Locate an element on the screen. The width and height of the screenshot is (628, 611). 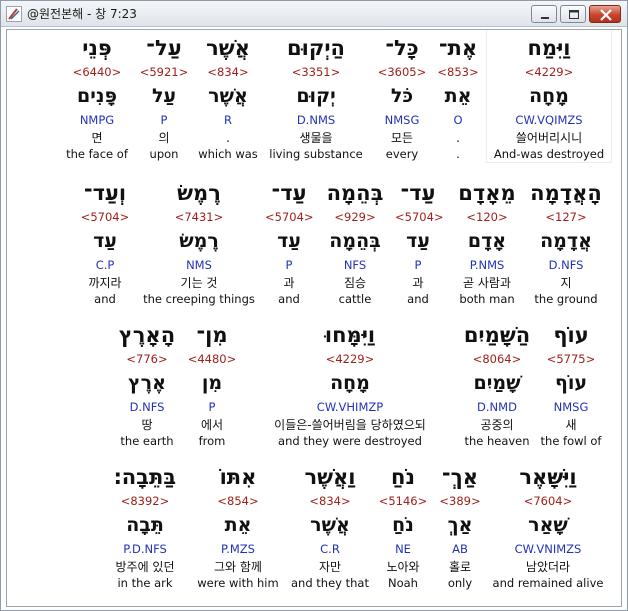
lemma-word: שָׁאַר is located at coordinates (548, 525).